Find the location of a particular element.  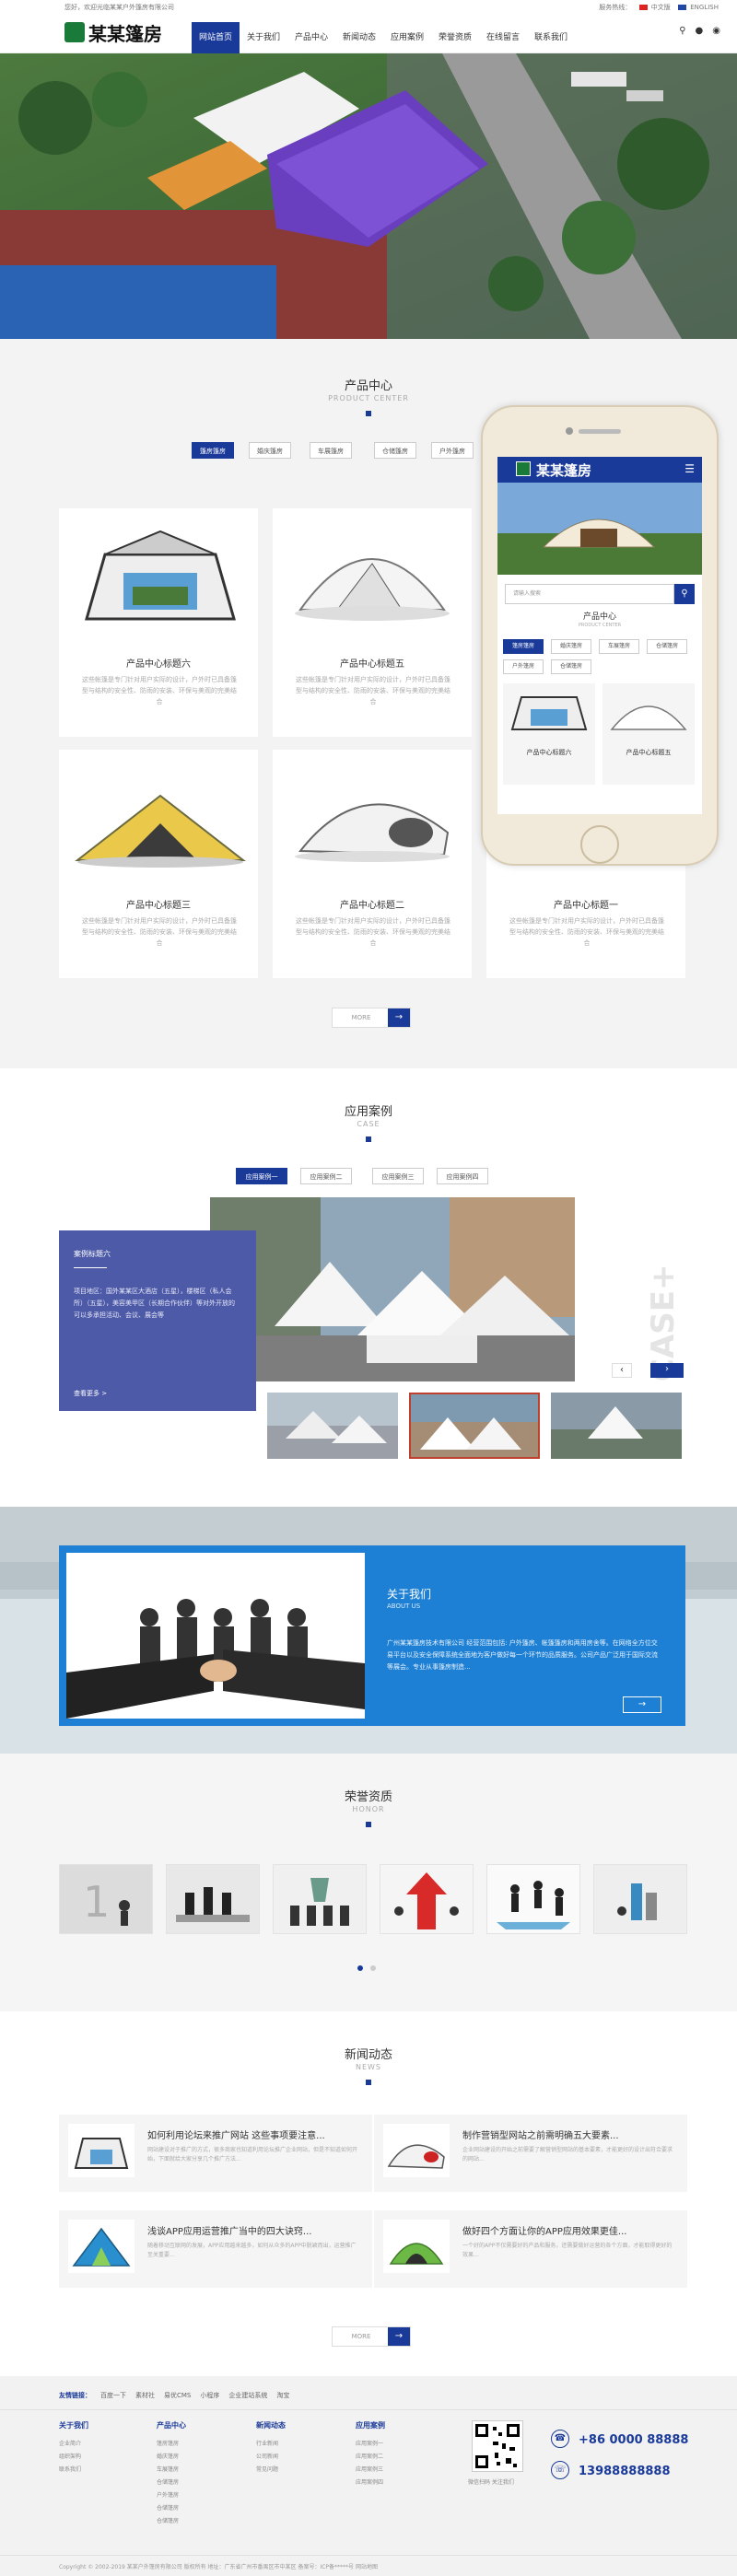

menu-icon: ☰ is located at coordinates (689, 468).